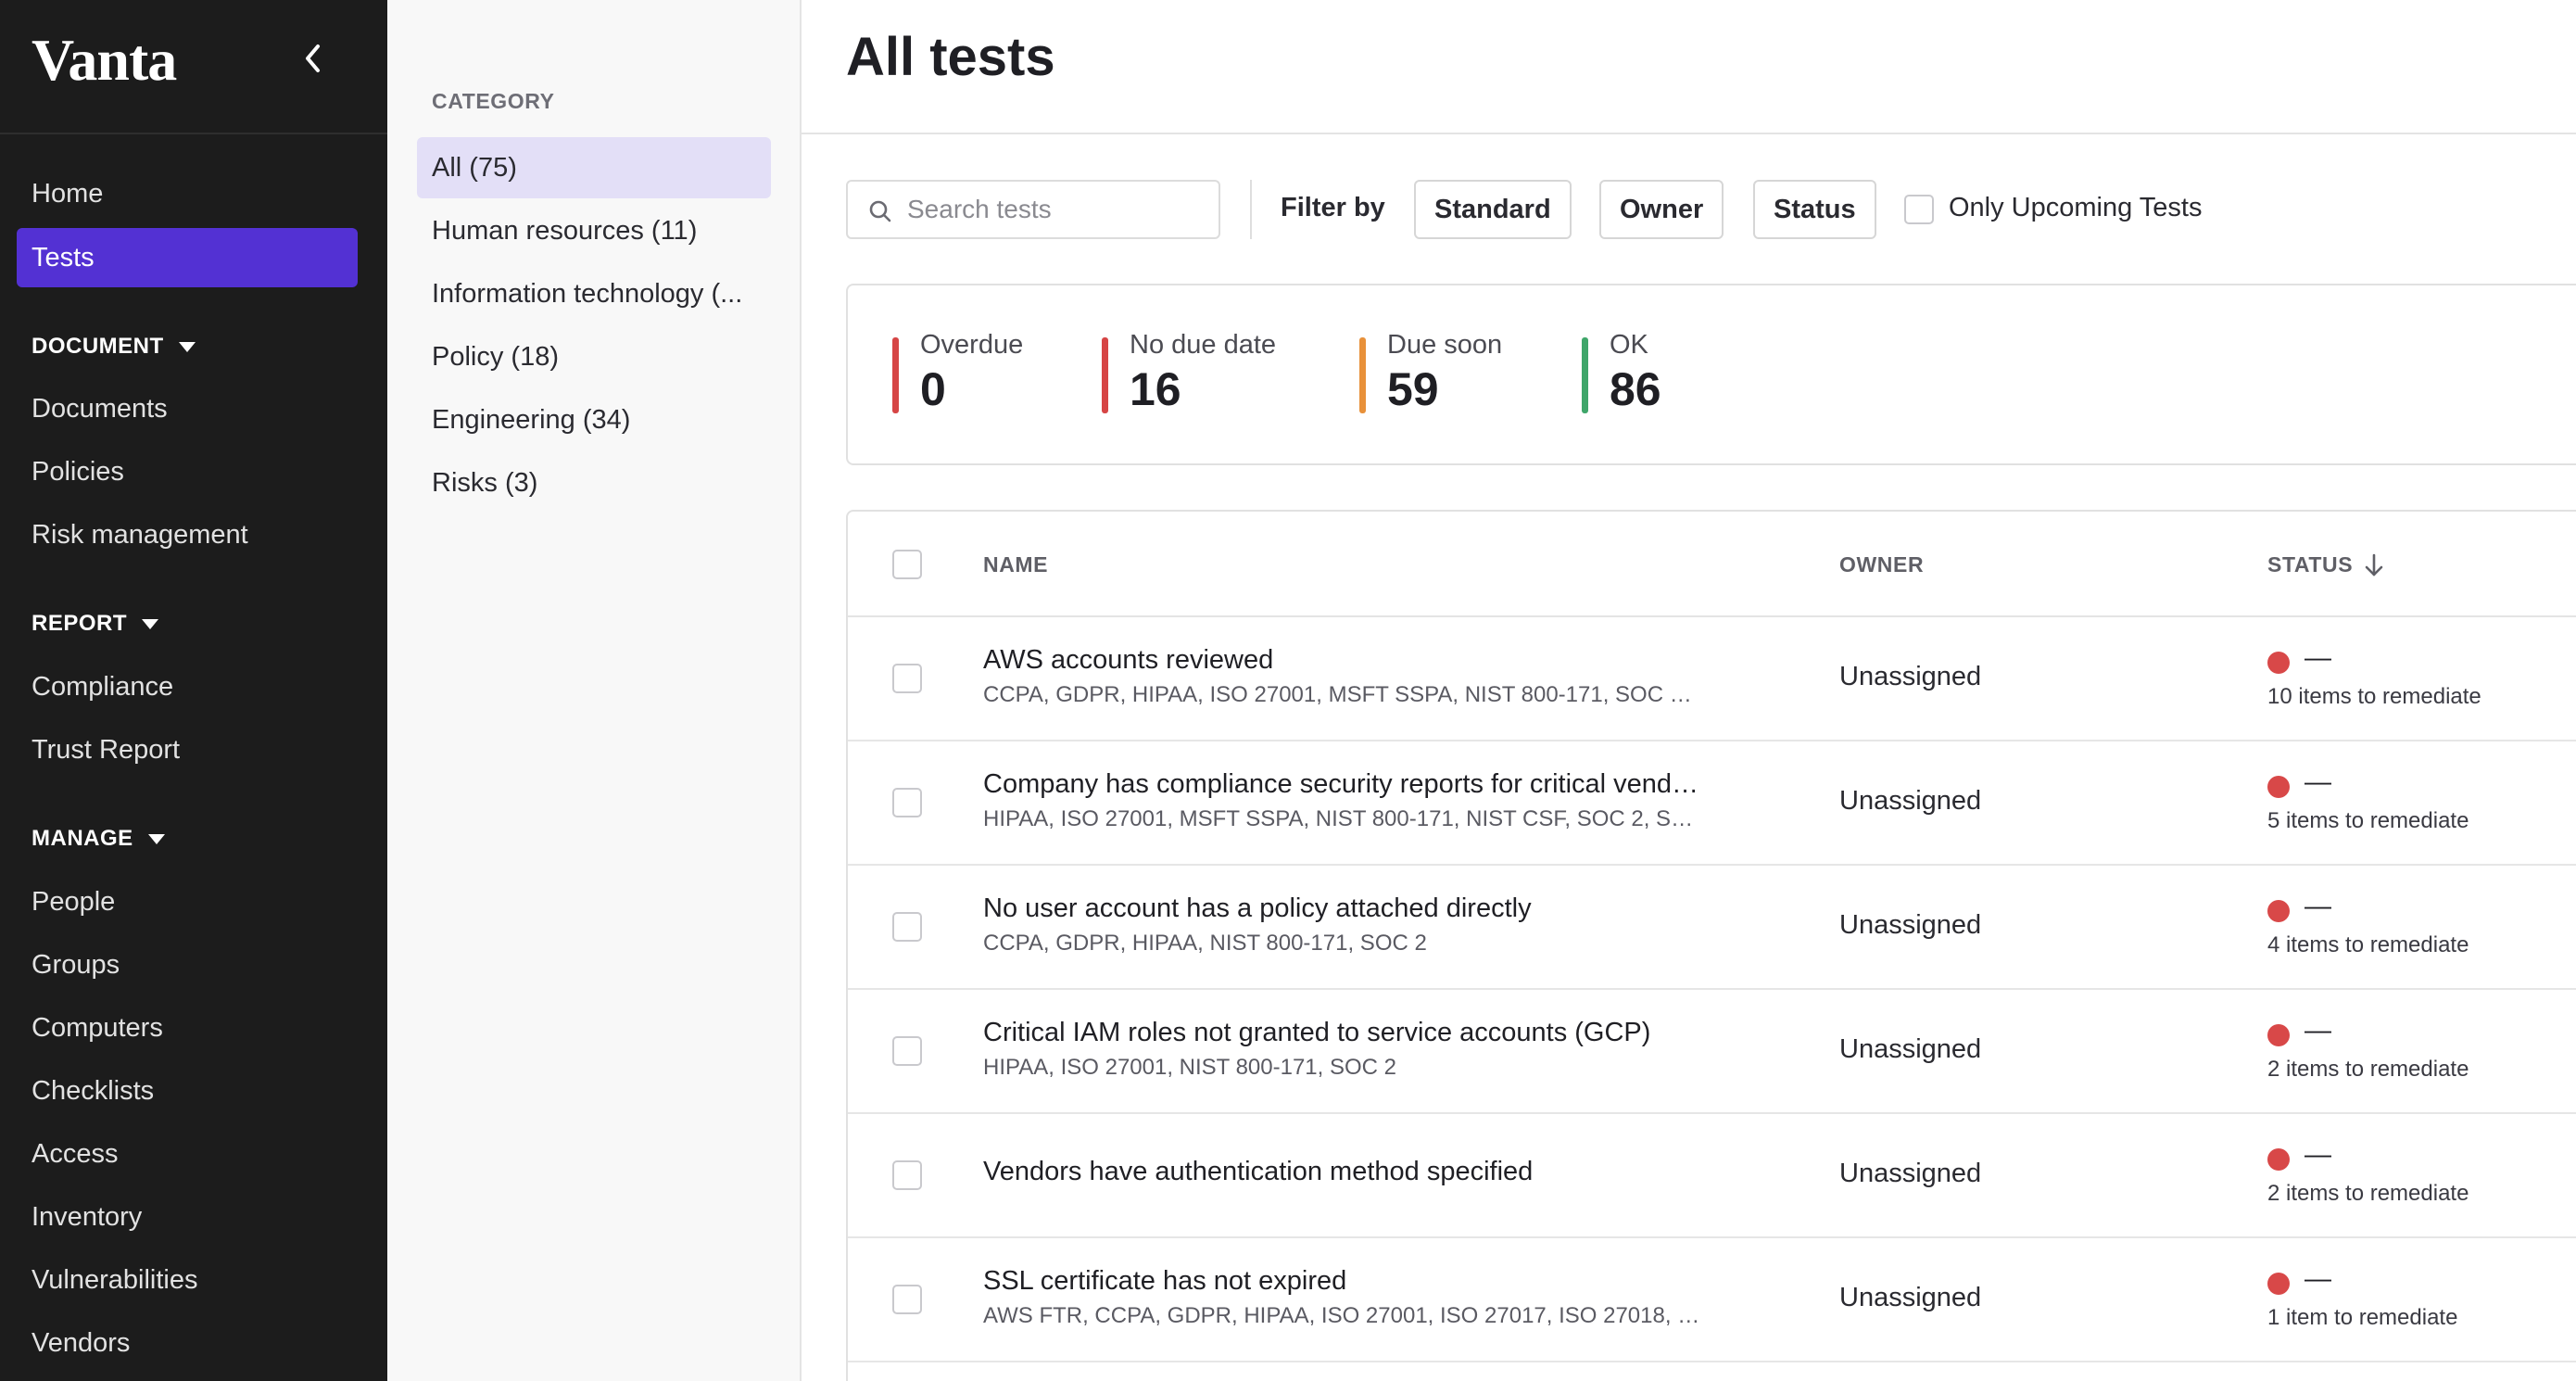  I want to click on column-label: NAME, so click(1016, 564).